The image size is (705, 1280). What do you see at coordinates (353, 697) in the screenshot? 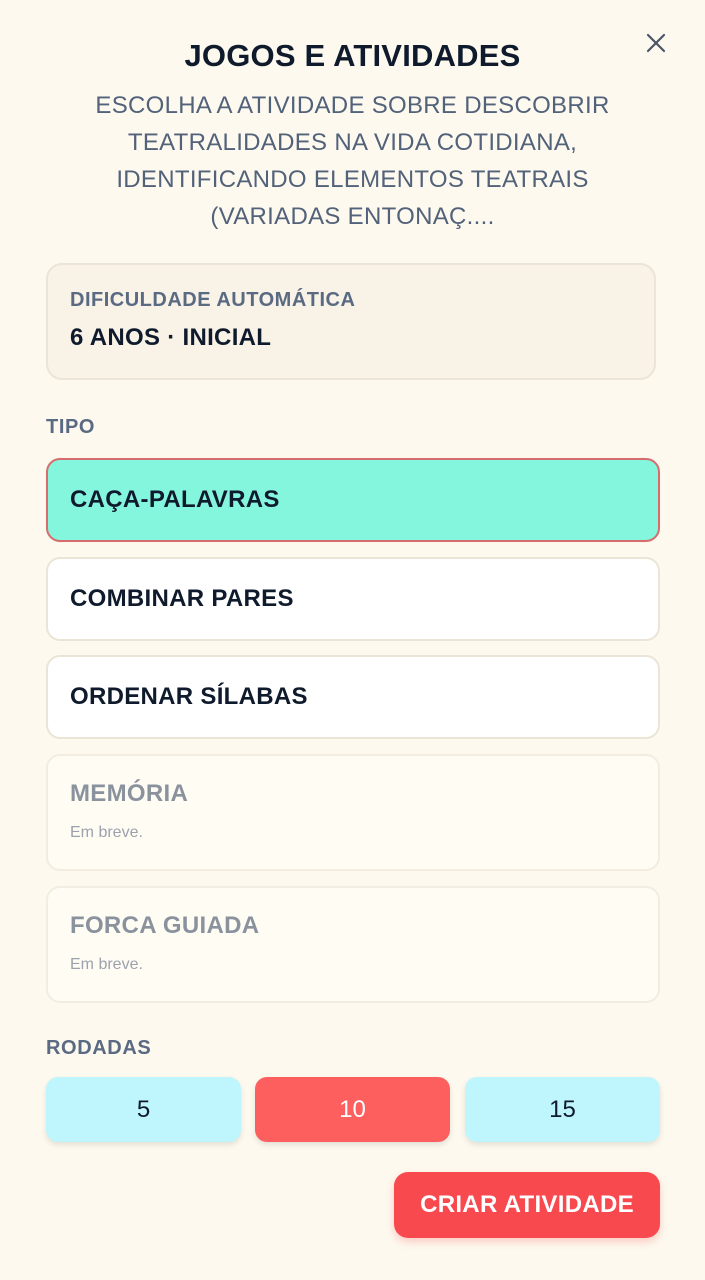
I see `type-option-ordenar-silabas: ORDENAR SÍLABAS` at bounding box center [353, 697].